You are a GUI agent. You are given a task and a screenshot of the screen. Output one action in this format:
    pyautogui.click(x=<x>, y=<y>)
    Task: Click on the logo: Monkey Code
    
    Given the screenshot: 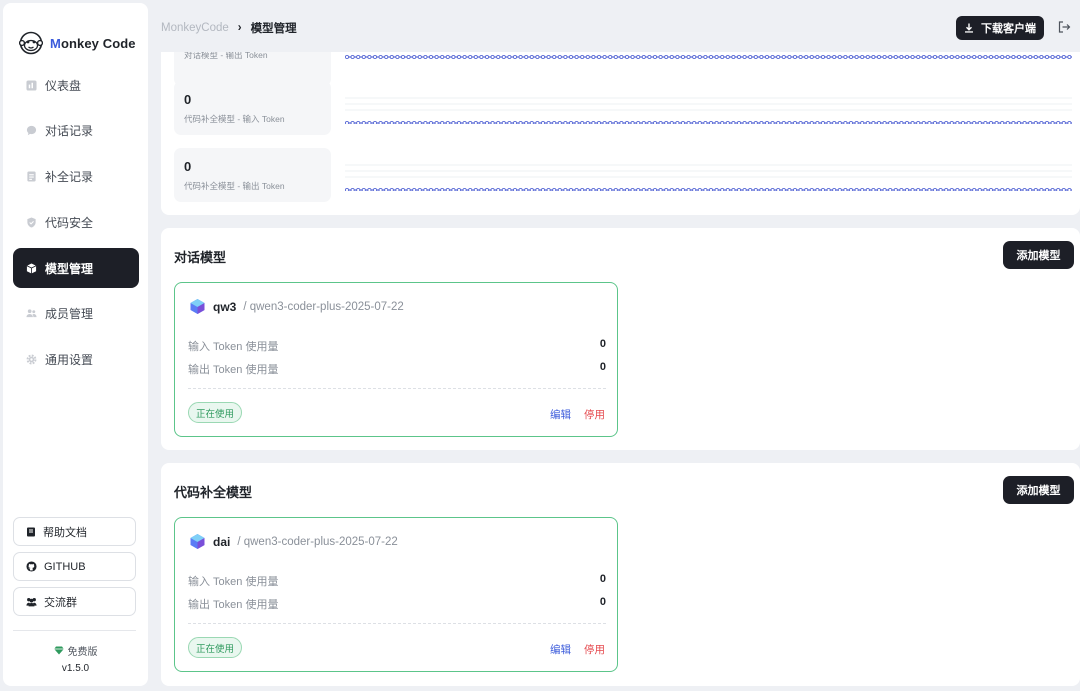 What is the action you would take?
    pyautogui.click(x=77, y=43)
    